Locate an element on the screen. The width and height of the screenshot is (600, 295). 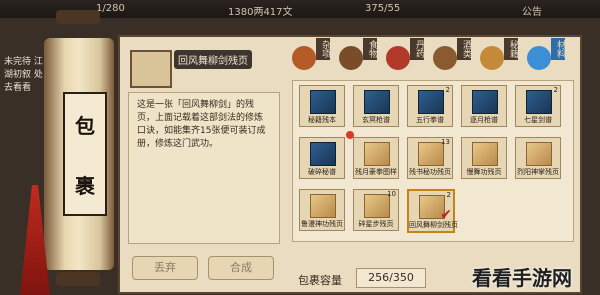
item-label: 鲁漫神功残页 is located at coordinates (322, 224).